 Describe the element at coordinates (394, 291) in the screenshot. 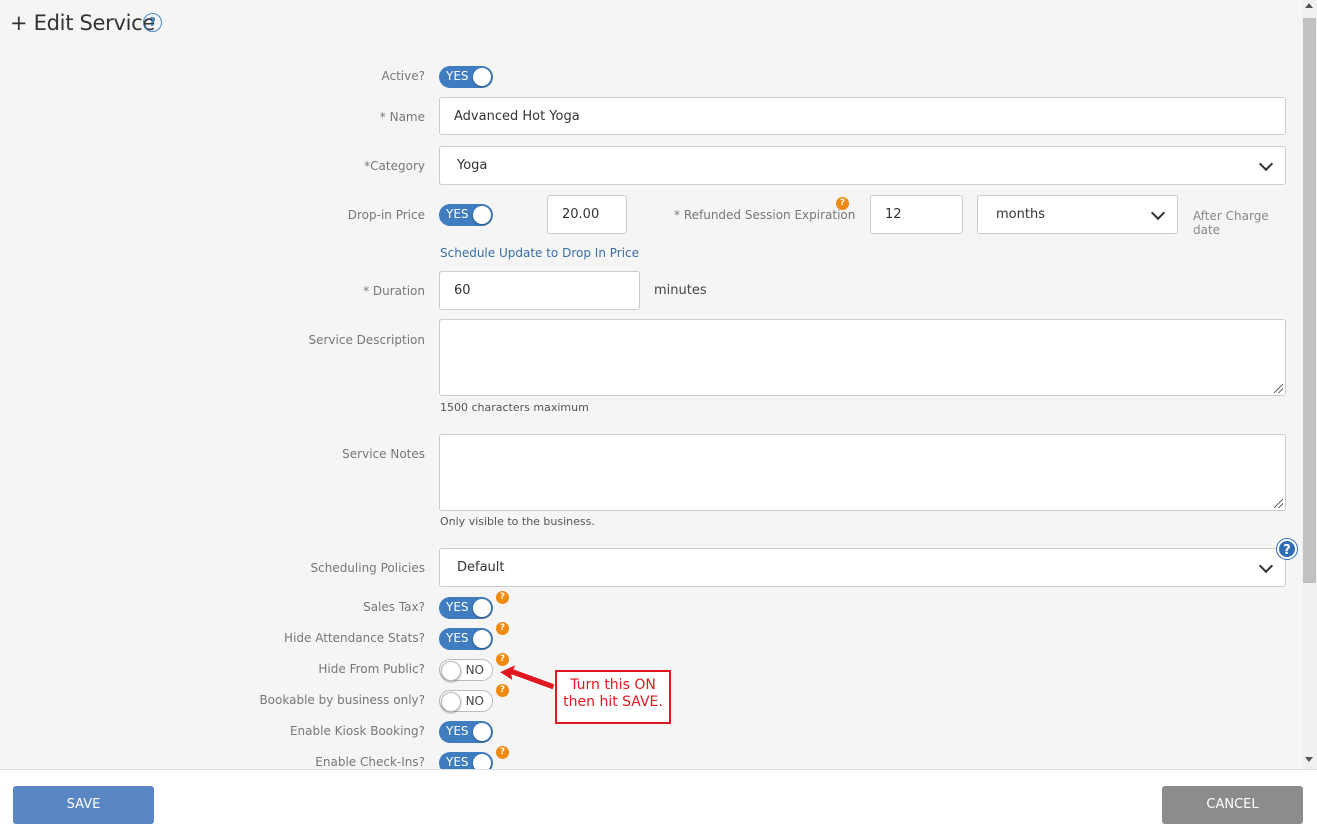

I see `duration-label: * Duration` at that location.